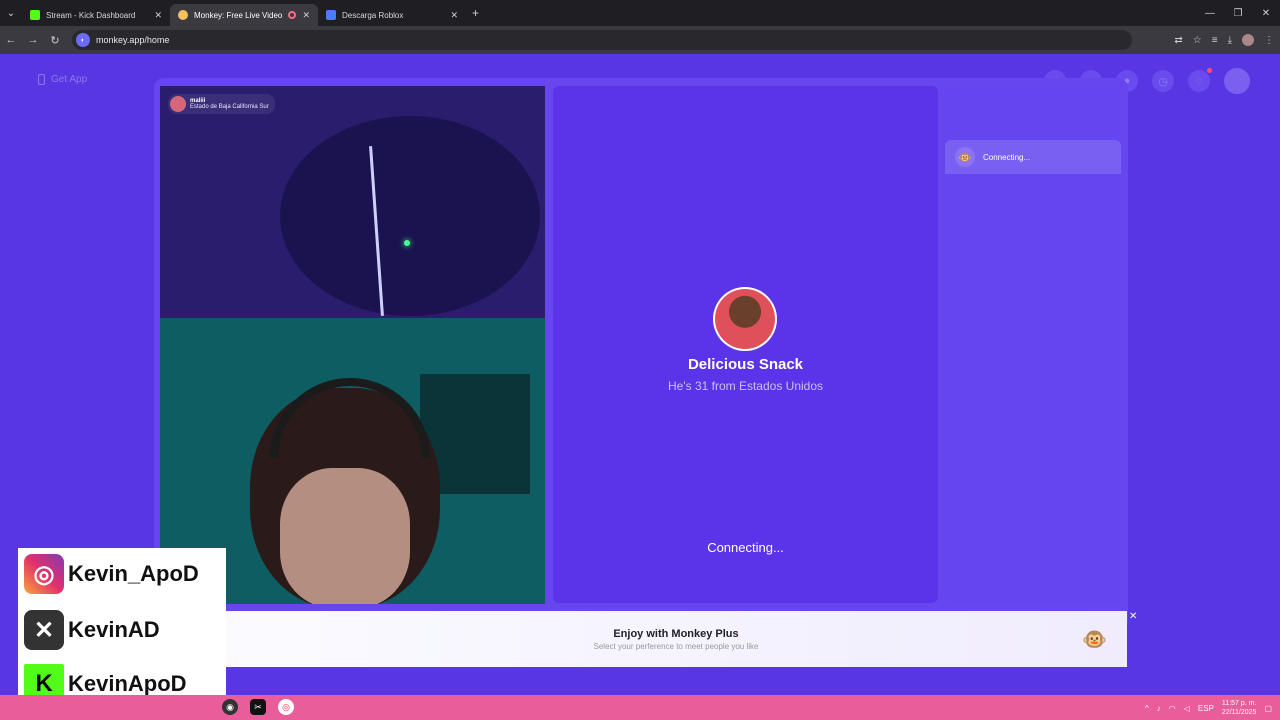 The image size is (1280, 720). Describe the element at coordinates (69, 79) in the screenshot. I see `get-app-label: Get App` at that location.